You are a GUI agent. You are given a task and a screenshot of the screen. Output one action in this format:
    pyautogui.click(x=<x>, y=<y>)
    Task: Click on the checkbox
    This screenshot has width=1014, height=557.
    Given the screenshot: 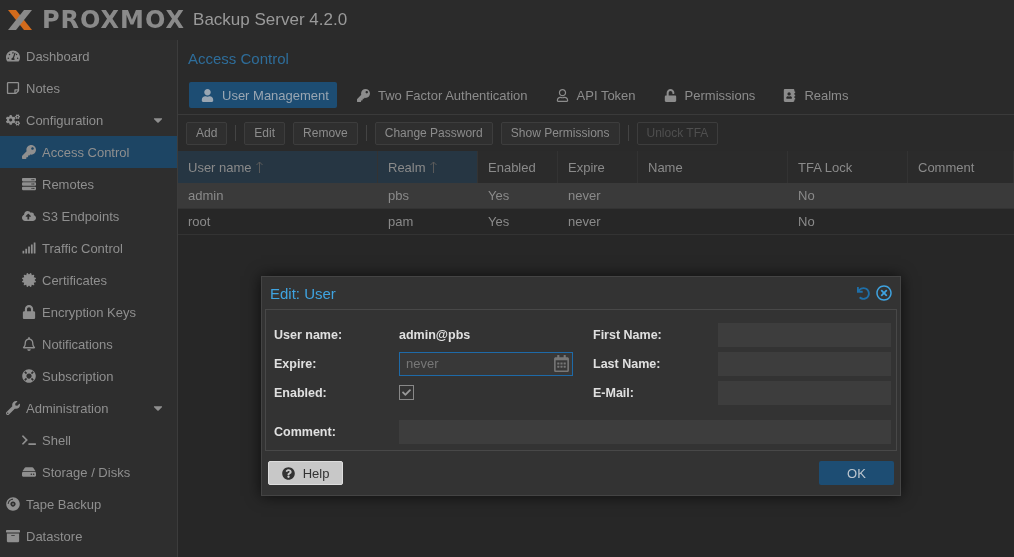 What is the action you would take?
    pyautogui.click(x=406, y=392)
    